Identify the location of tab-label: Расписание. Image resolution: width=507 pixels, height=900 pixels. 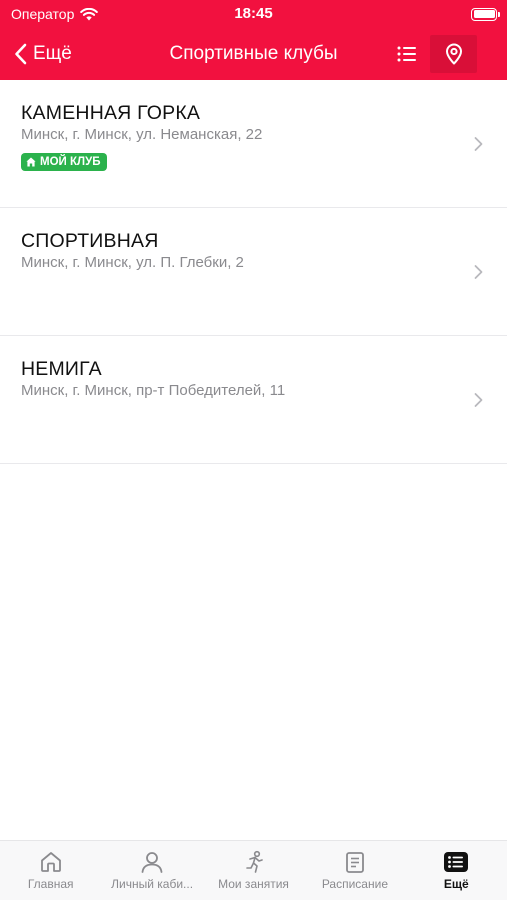
(354, 884).